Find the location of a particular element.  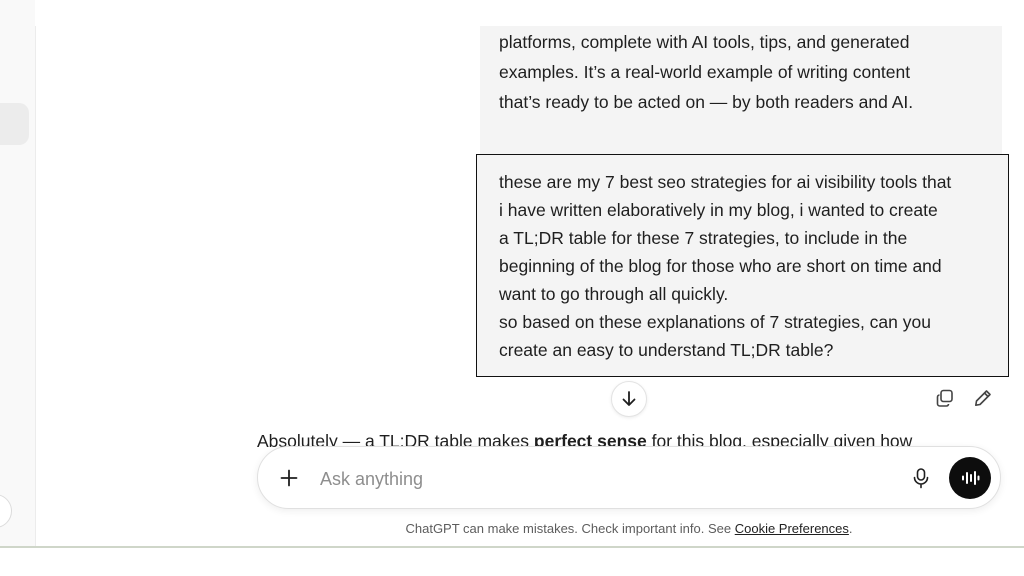

voice-mode-button is located at coordinates (970, 478).